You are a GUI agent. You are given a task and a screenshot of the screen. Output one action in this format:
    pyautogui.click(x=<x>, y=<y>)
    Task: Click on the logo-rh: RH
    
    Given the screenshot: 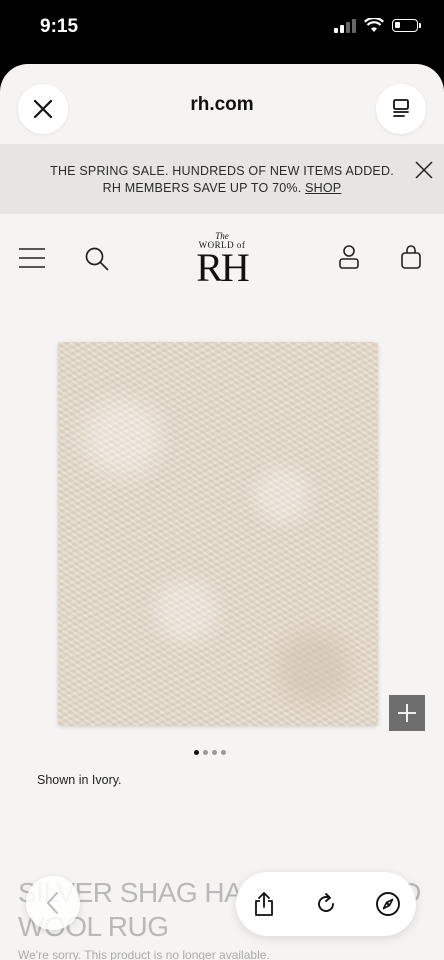 What is the action you would take?
    pyautogui.click(x=223, y=267)
    